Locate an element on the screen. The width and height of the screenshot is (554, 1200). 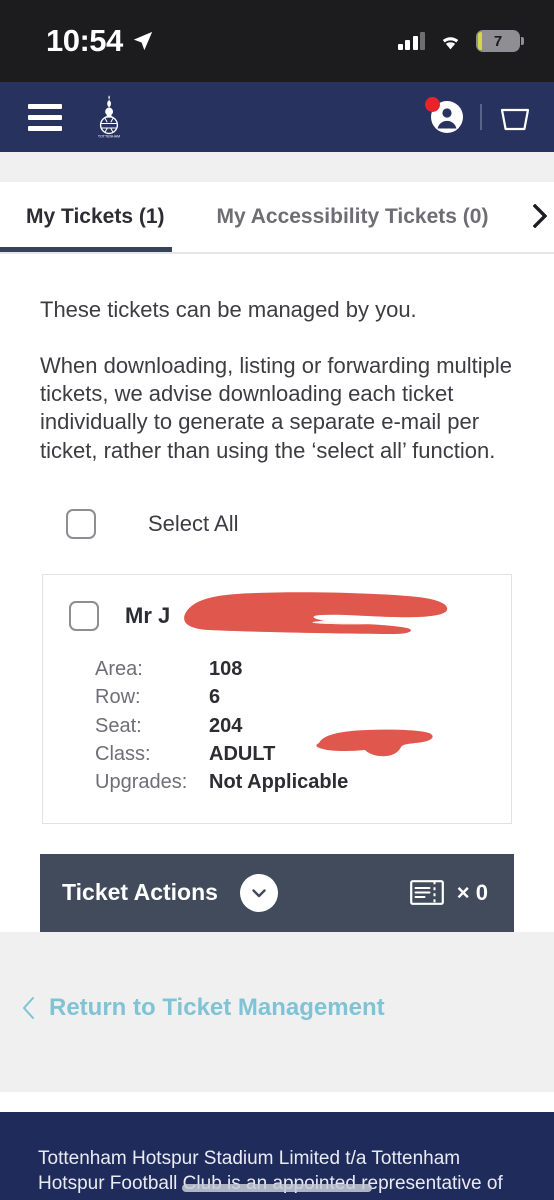
site-header: TOTTENHAM is located at coordinates (277, 117).